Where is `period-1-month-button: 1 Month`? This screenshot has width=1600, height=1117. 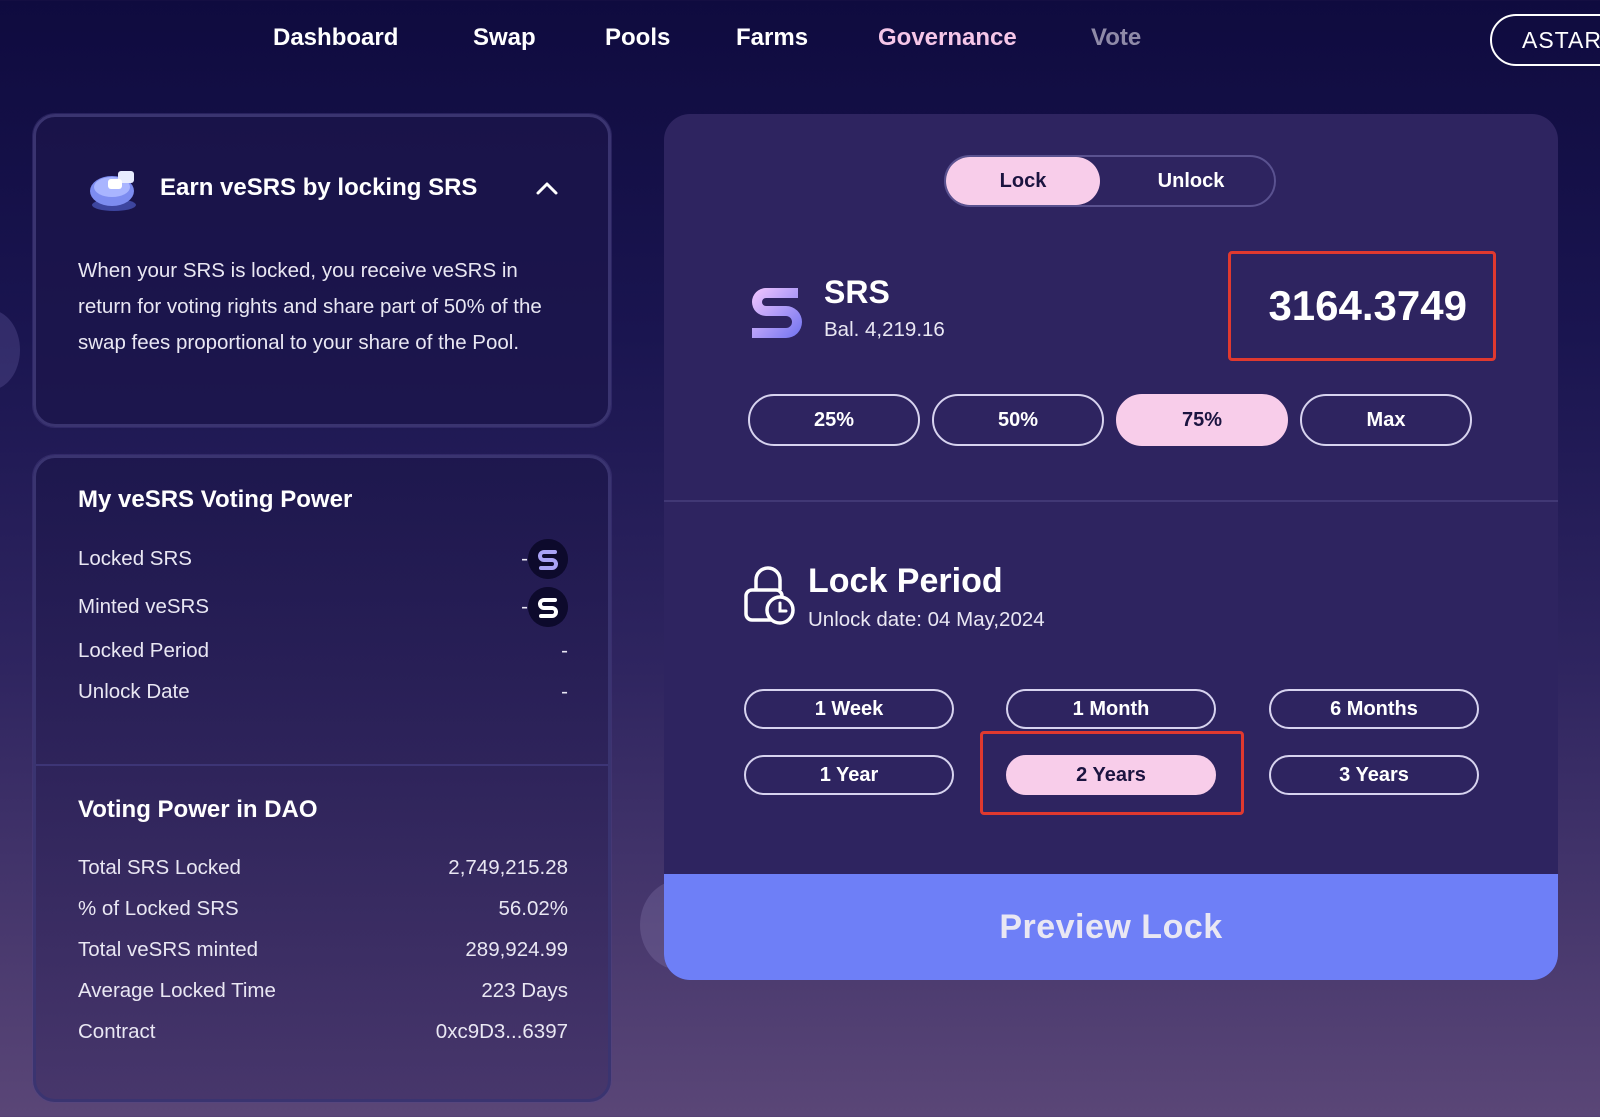 period-1-month-button: 1 Month is located at coordinates (1111, 709).